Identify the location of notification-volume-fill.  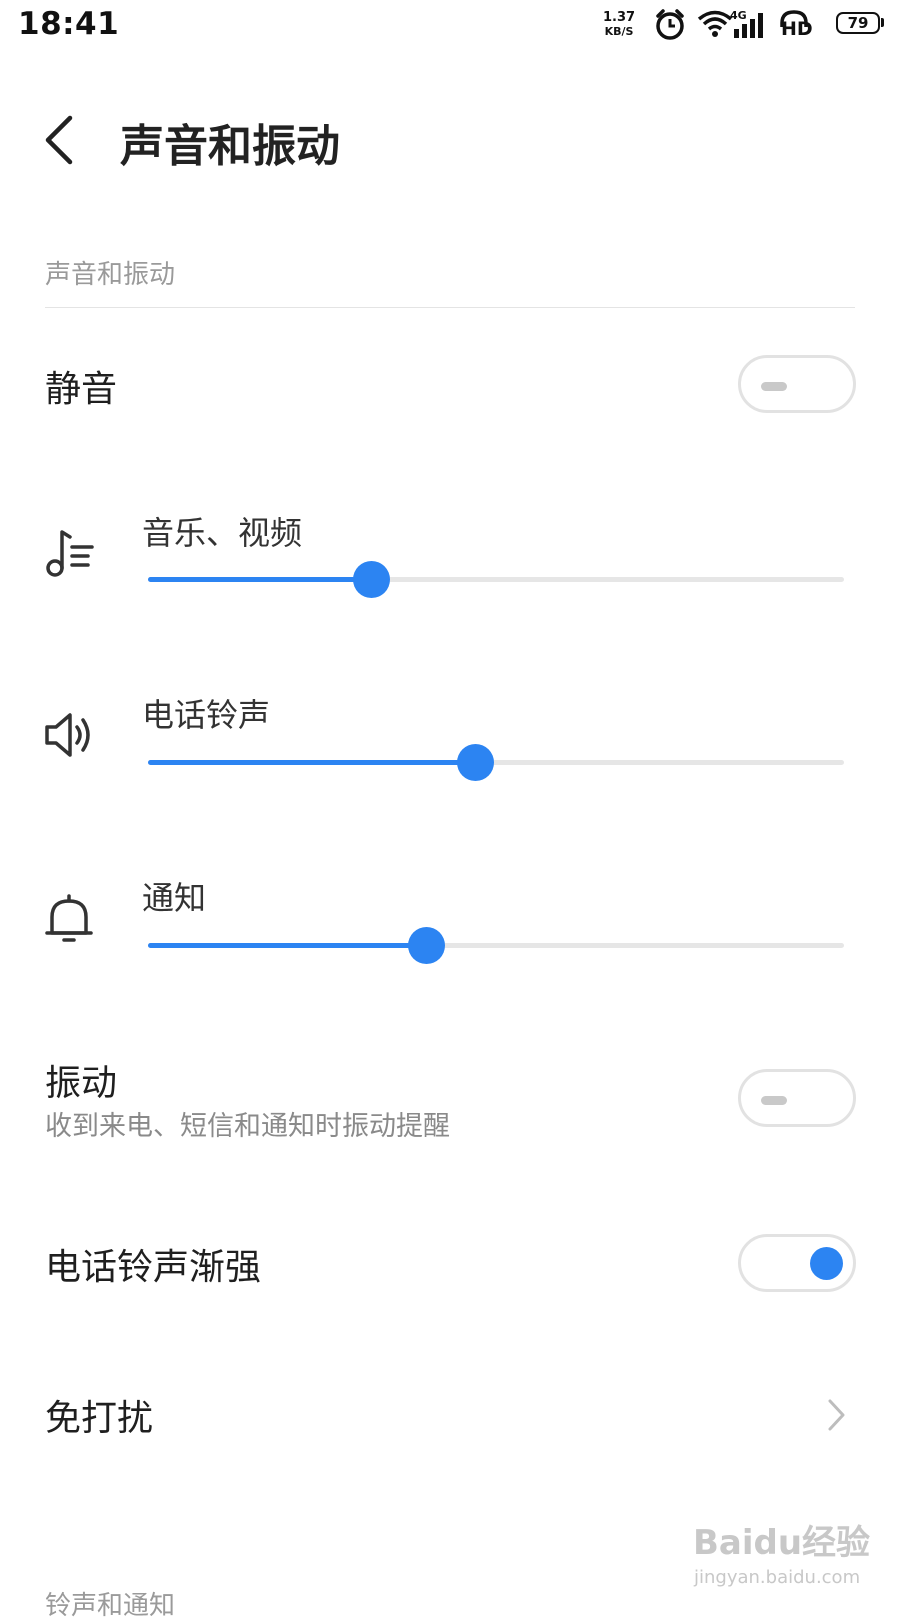
(287, 945).